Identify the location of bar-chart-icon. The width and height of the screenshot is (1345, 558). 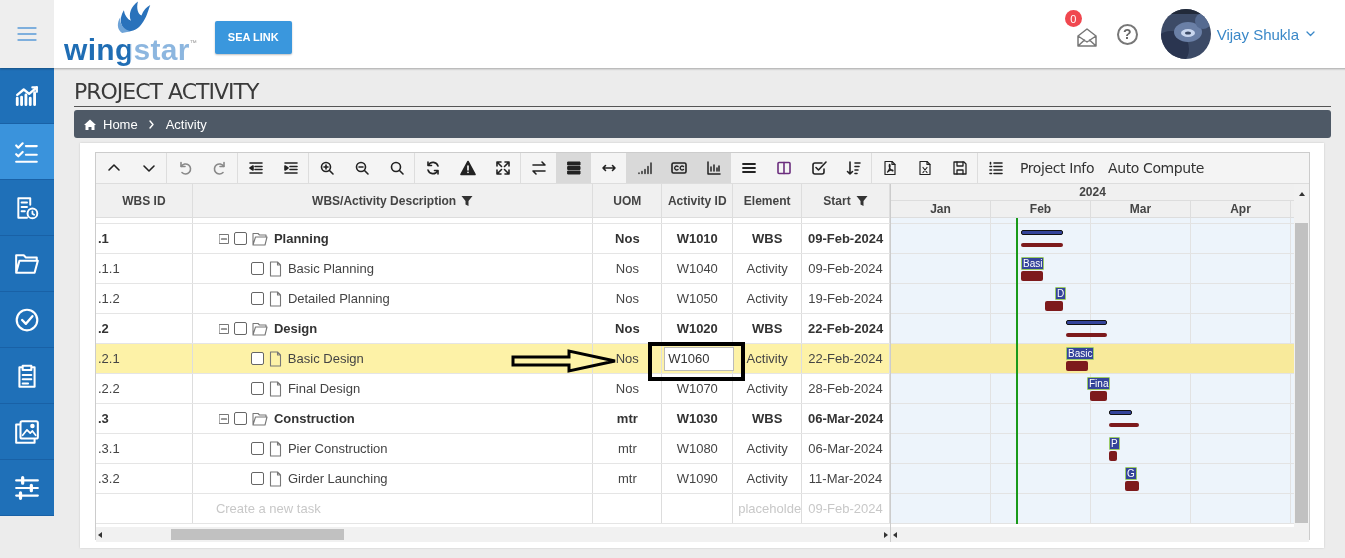
(713, 168).